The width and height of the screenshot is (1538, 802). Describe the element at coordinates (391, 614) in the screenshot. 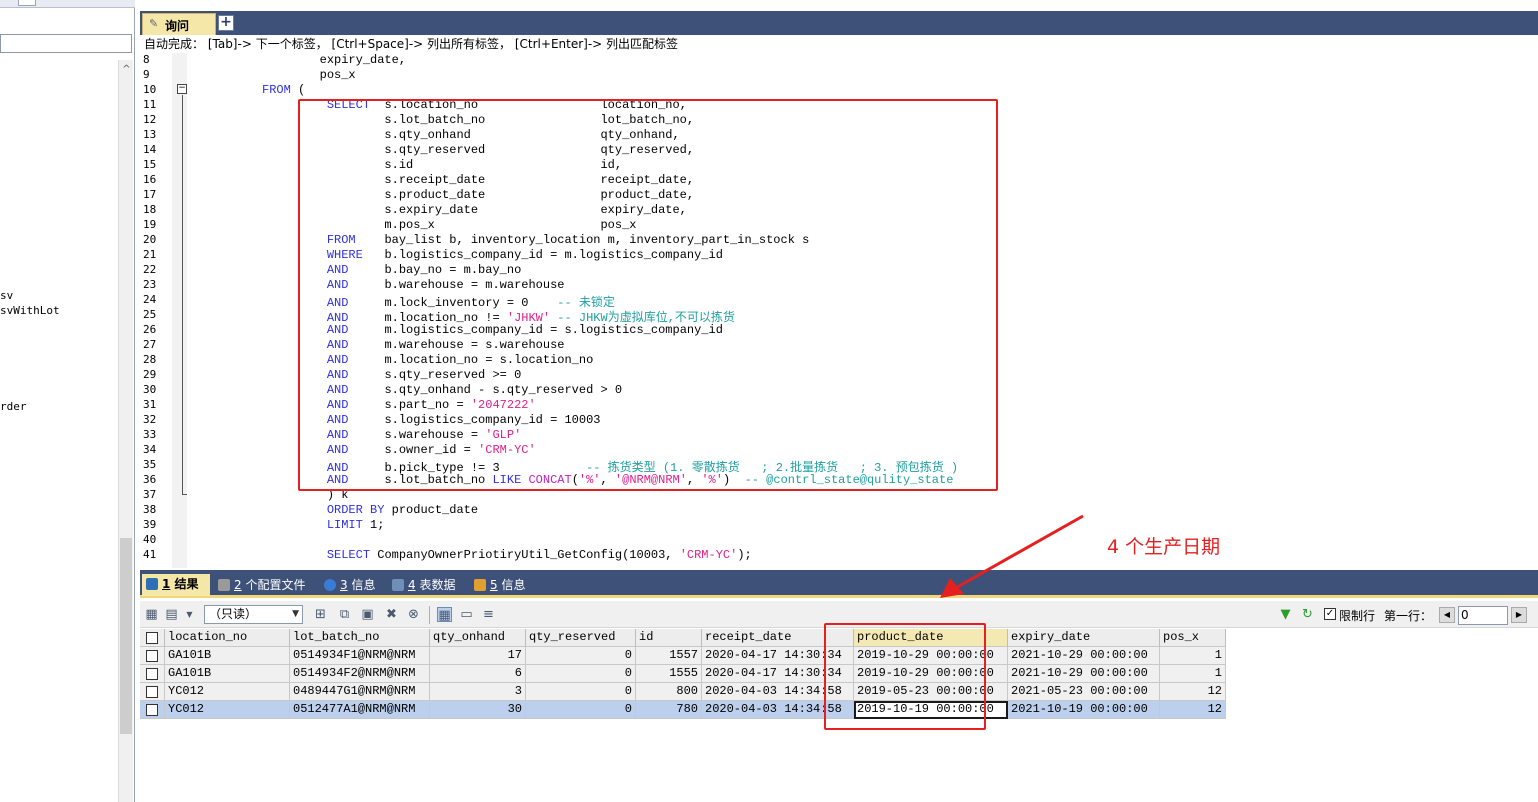

I see `delete-icon: ✖` at that location.